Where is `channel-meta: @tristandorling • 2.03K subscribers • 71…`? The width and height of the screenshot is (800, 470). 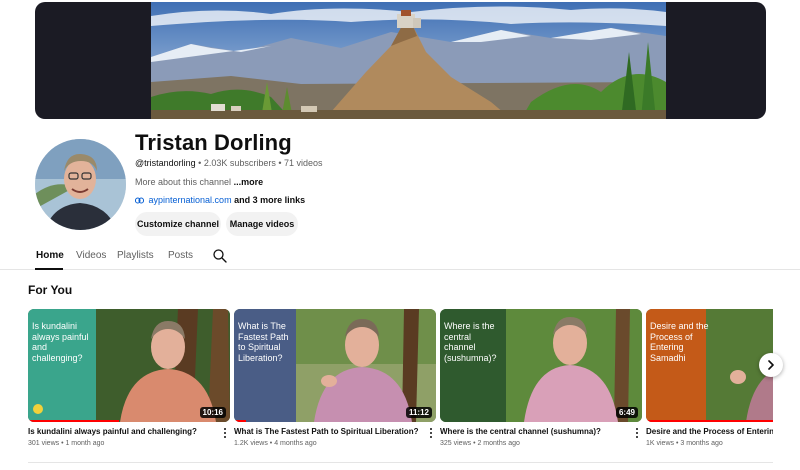
channel-meta: @tristandorling • 2.03K subscribers • 71… is located at coordinates (229, 163).